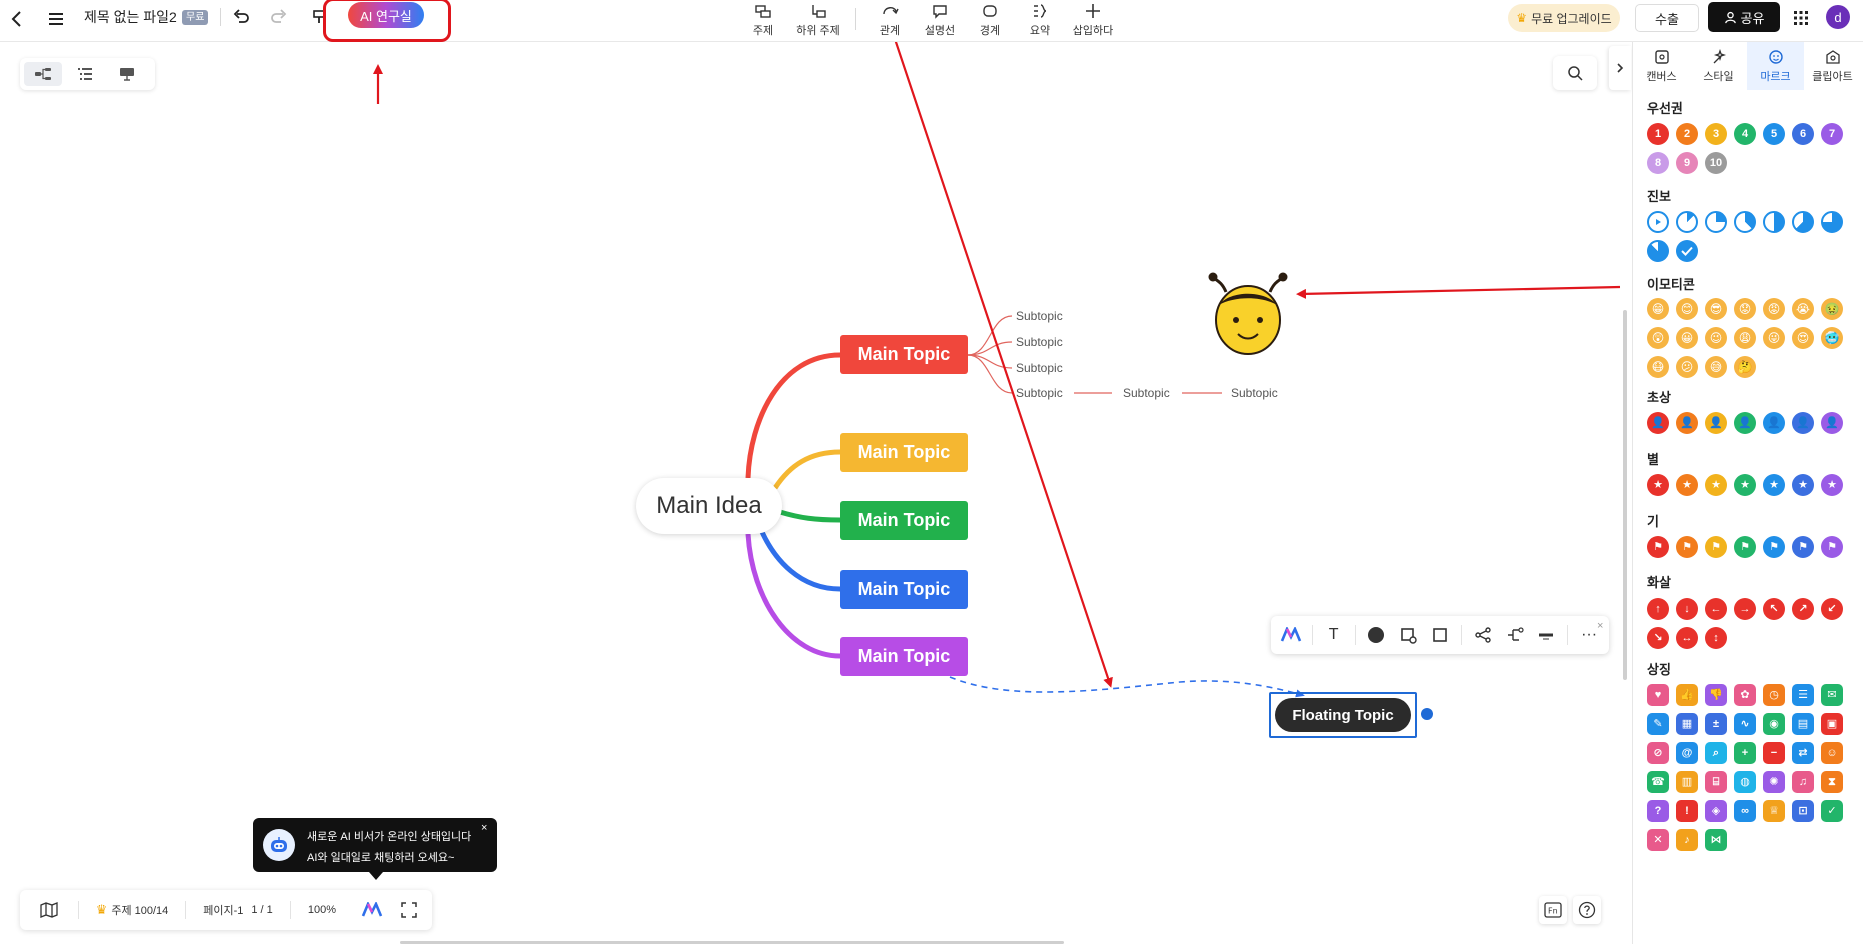 This screenshot has height=944, width=1863. What do you see at coordinates (1832, 753) in the screenshot?
I see `contact-icon: ☺` at bounding box center [1832, 753].